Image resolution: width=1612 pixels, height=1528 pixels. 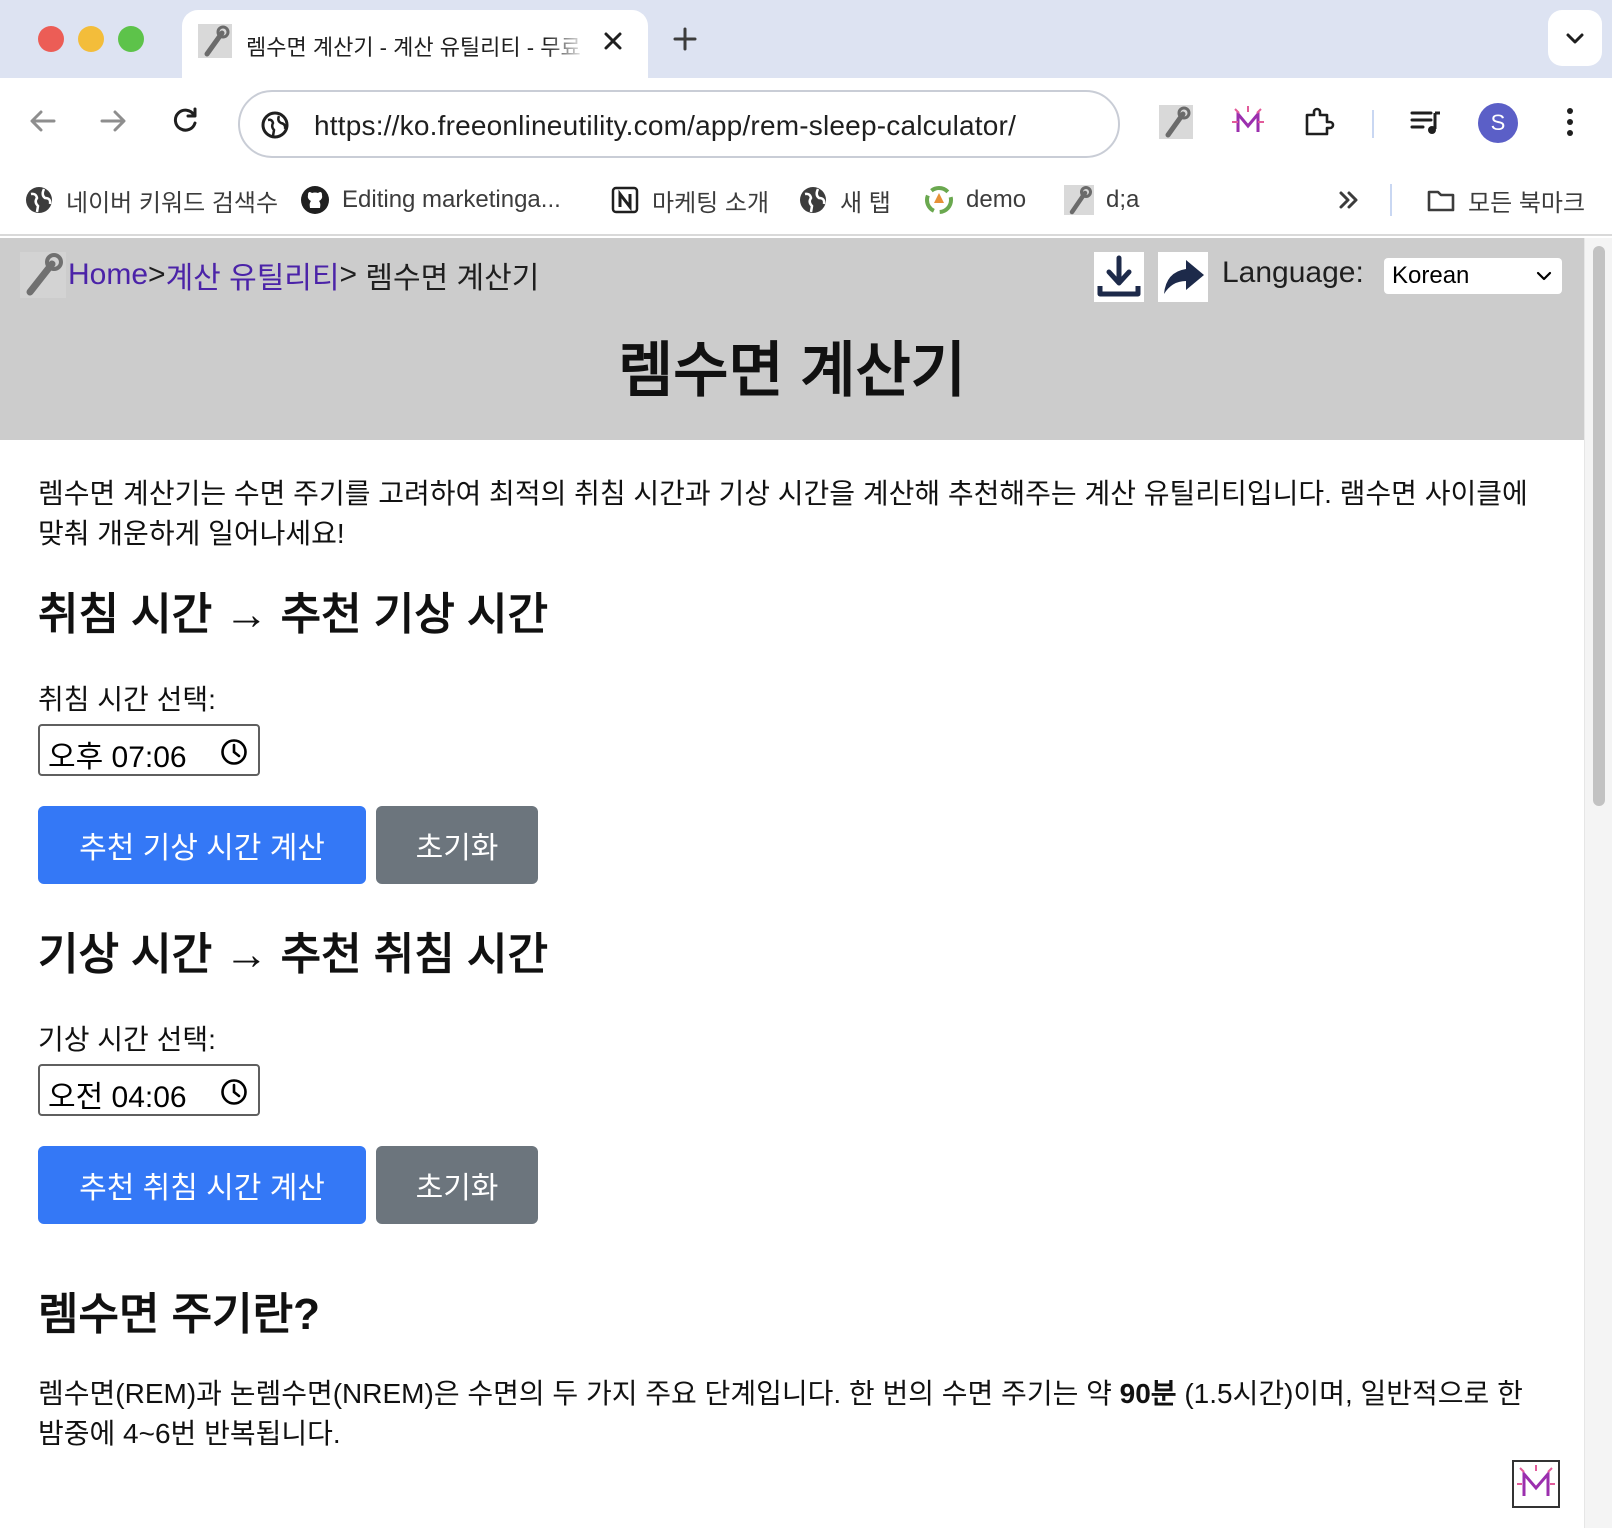 What do you see at coordinates (293, 954) in the screenshot?
I see `section-heading-waketime: 기상 시간 → 추천 취침 시간` at bounding box center [293, 954].